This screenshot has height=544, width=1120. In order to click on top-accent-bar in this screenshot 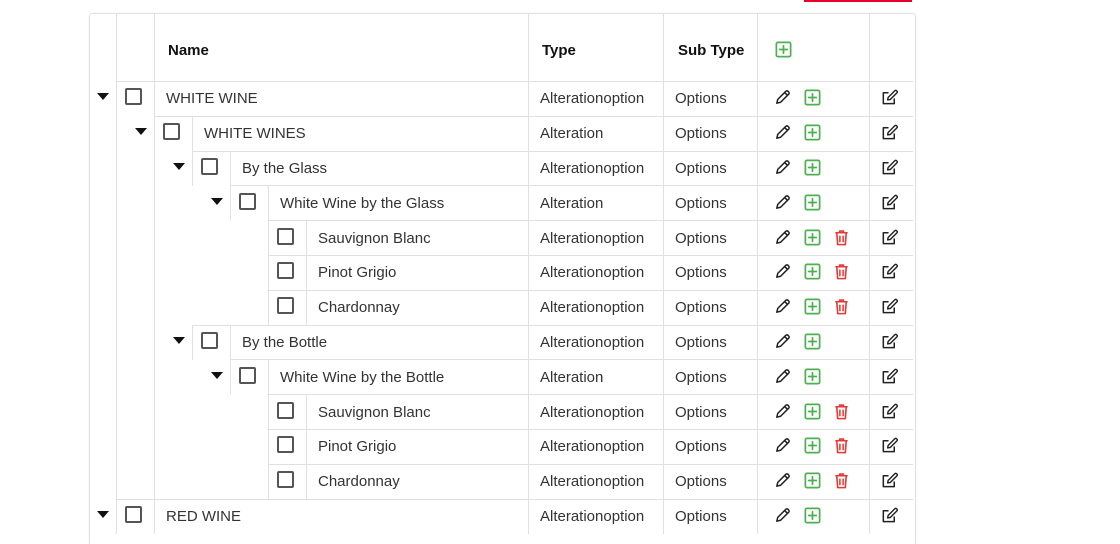, I will do `click(858, 1)`.